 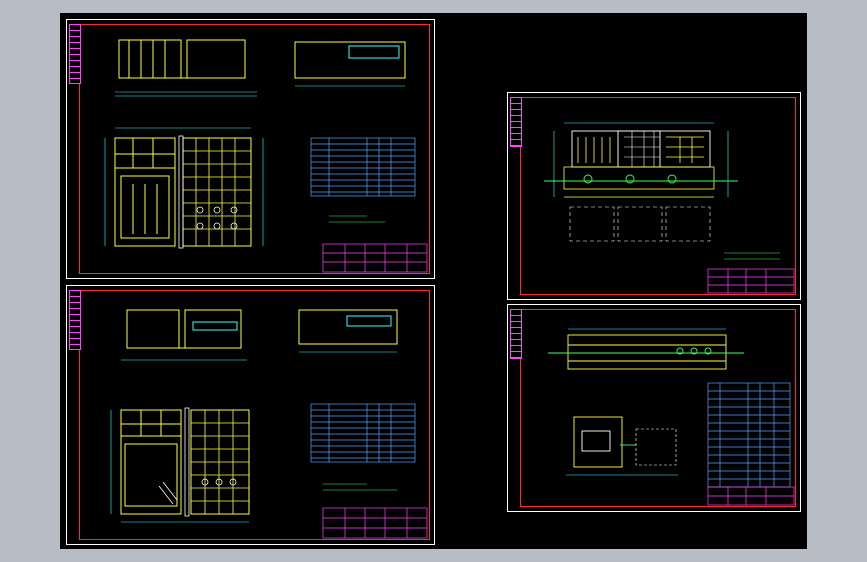 I want to click on pump-station-elevation, so click(x=669, y=208).